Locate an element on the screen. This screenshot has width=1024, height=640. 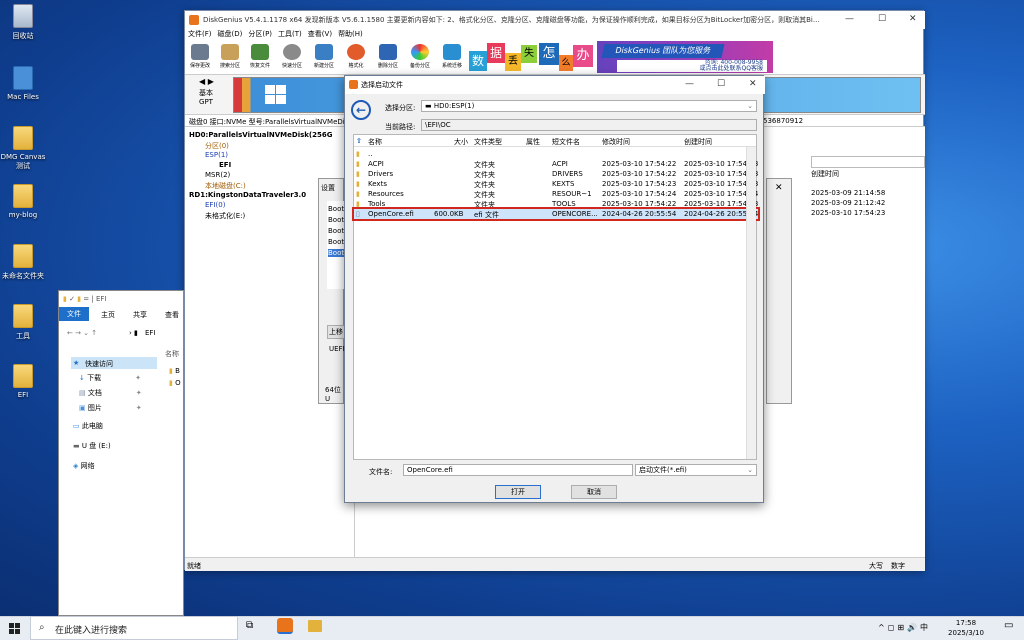
tab-view: 查看 is located at coordinates (172, 315).